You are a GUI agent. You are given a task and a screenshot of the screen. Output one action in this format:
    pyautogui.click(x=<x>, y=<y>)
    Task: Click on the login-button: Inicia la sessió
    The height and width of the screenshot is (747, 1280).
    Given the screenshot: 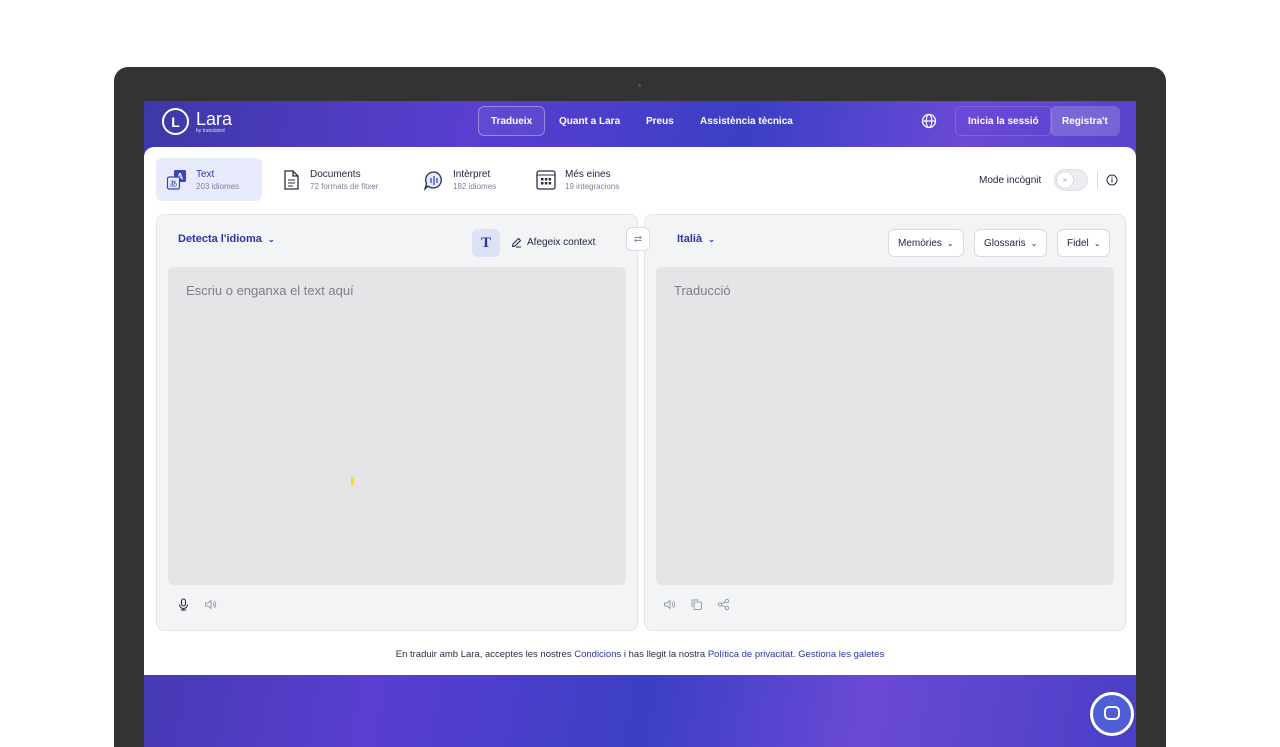 What is the action you would take?
    pyautogui.click(x=1003, y=121)
    